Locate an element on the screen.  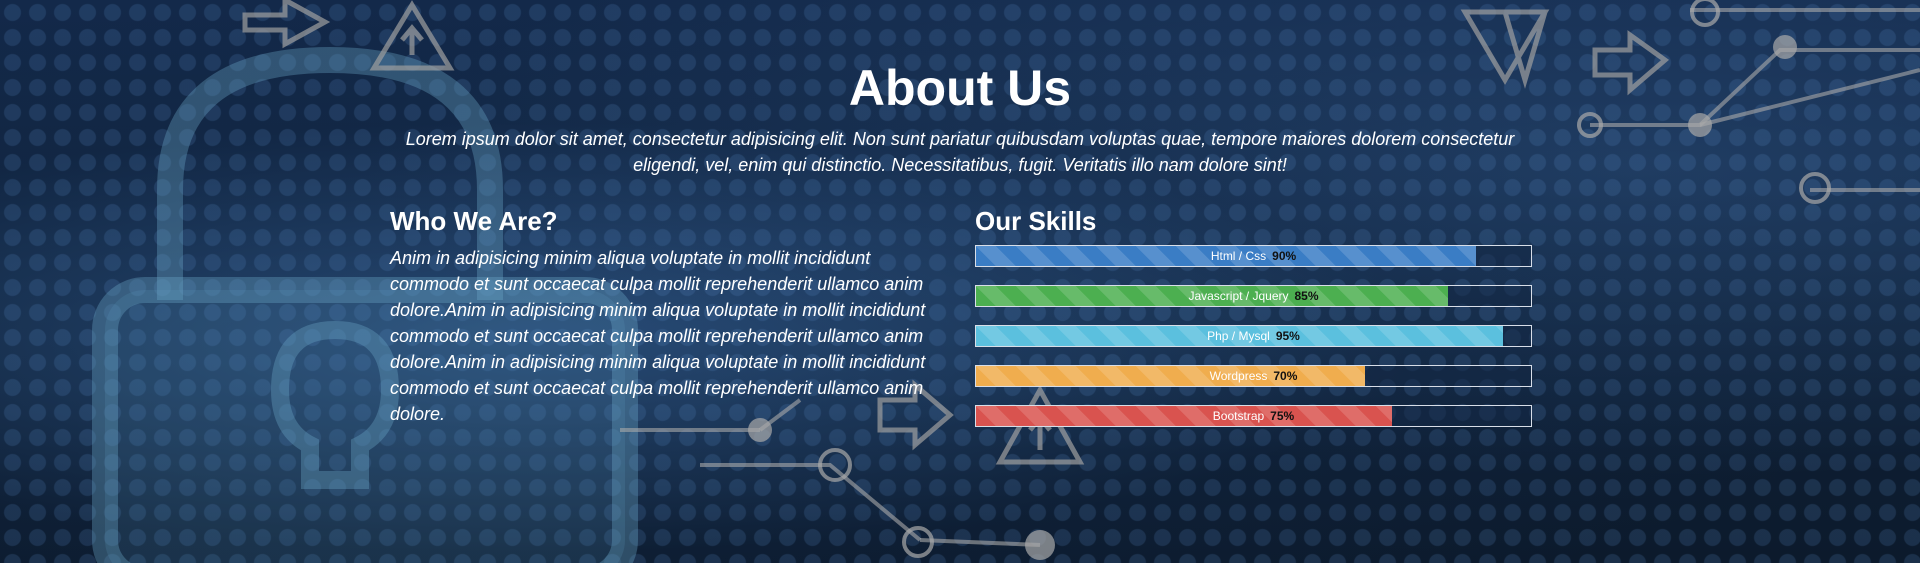
who-we-are-title: Who We Are? is located at coordinates (474, 221).